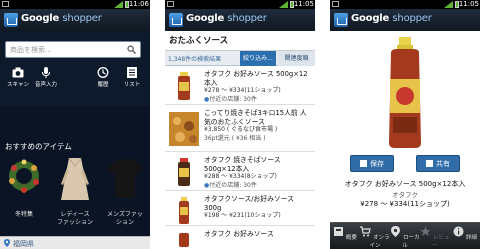  I want to click on cart-icon, so click(366, 231).